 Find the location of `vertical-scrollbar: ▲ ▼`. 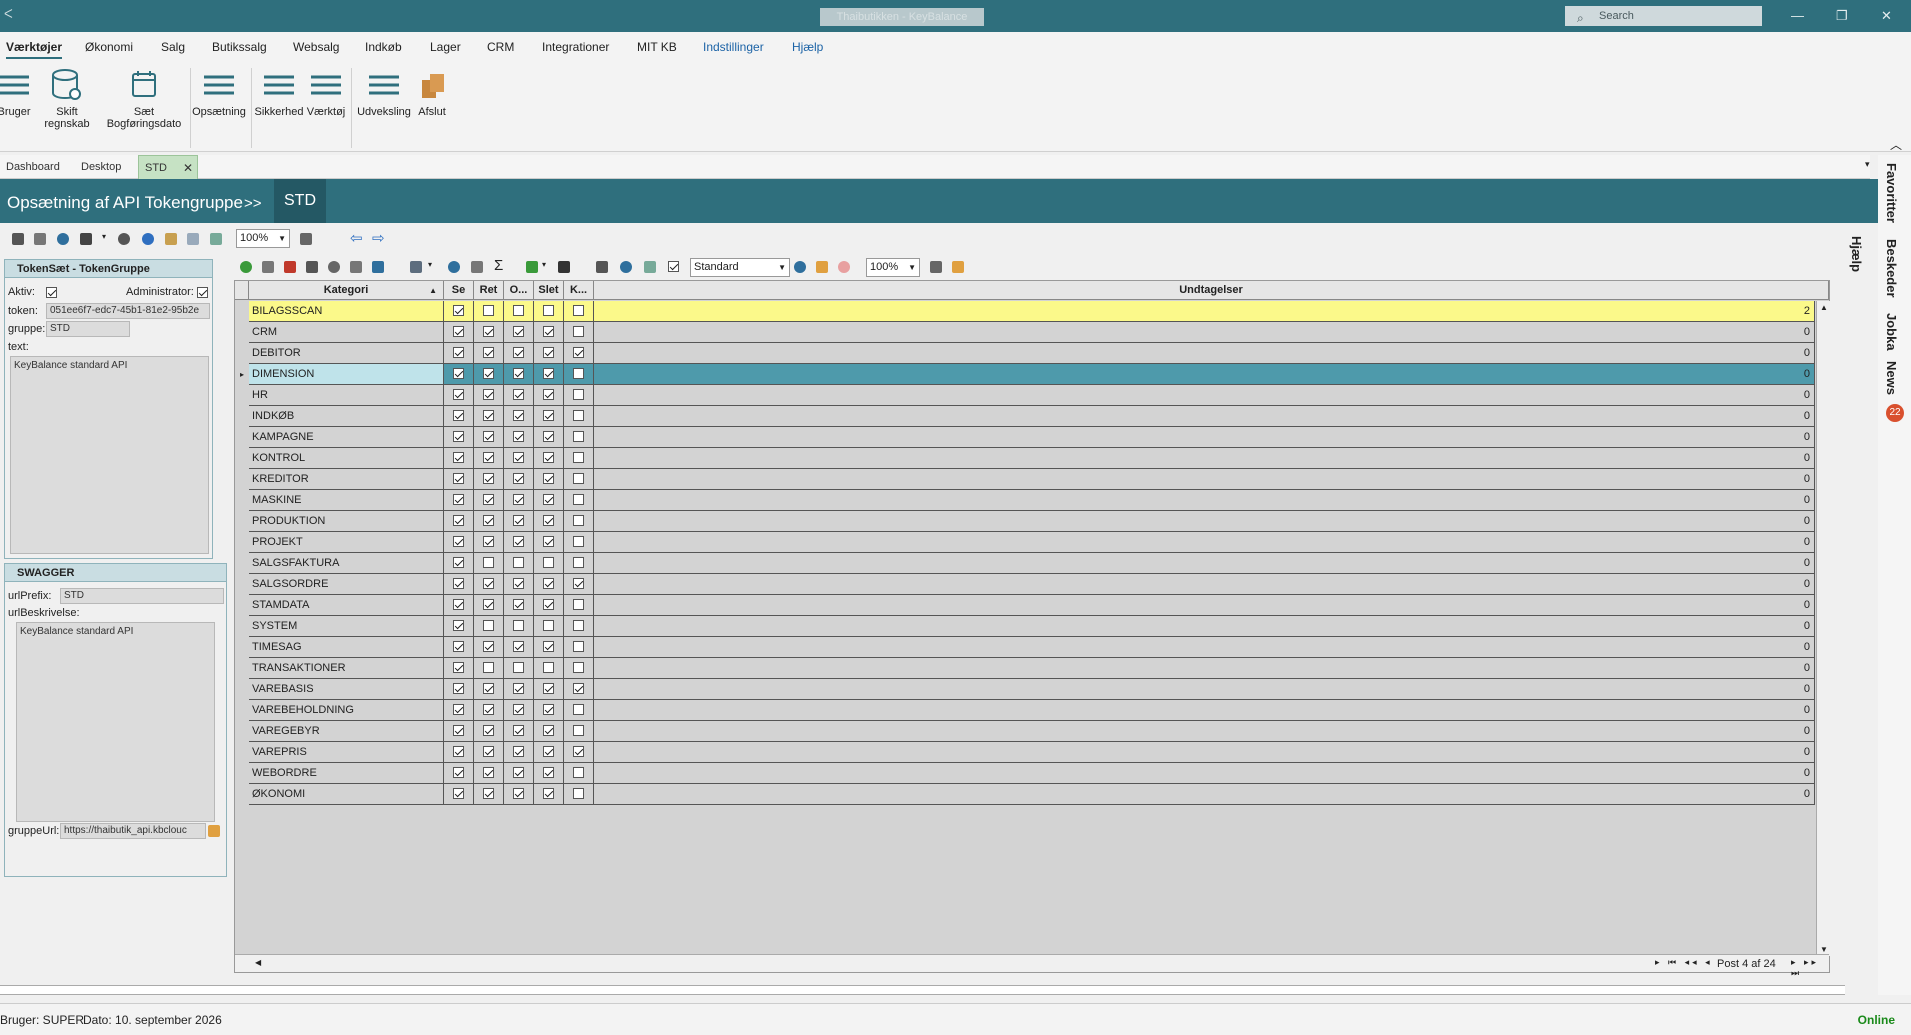

vertical-scrollbar: ▲ ▼ is located at coordinates (1823, 628).